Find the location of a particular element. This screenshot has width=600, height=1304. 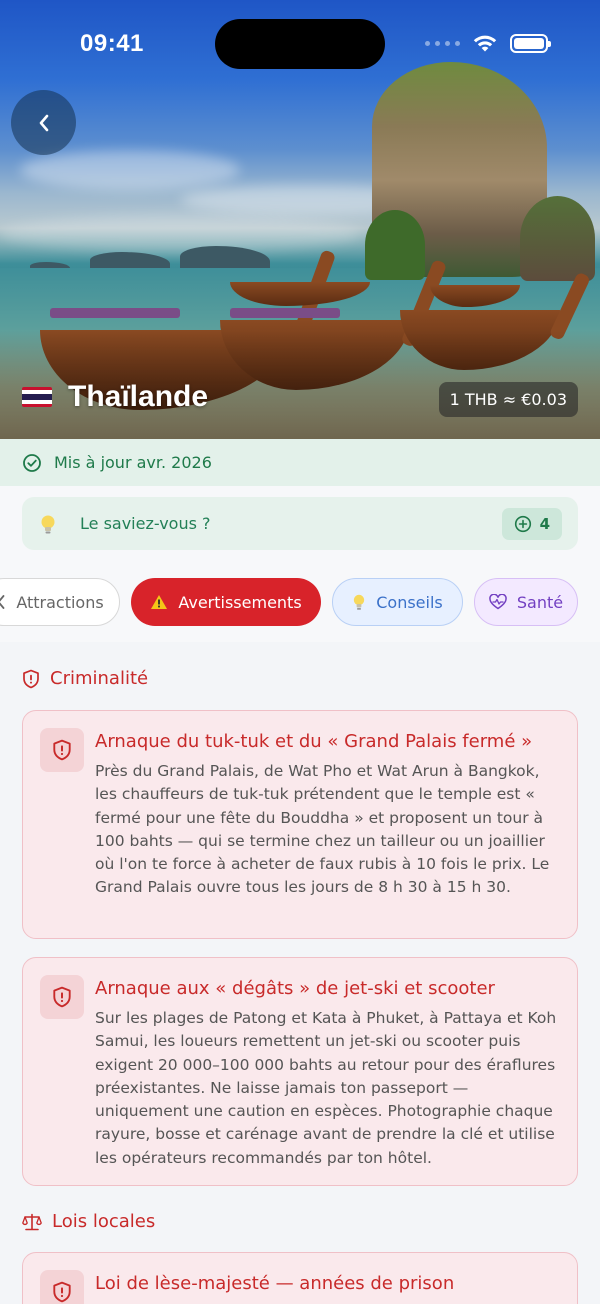

section-crime-header: Criminalité is located at coordinates (85, 678).